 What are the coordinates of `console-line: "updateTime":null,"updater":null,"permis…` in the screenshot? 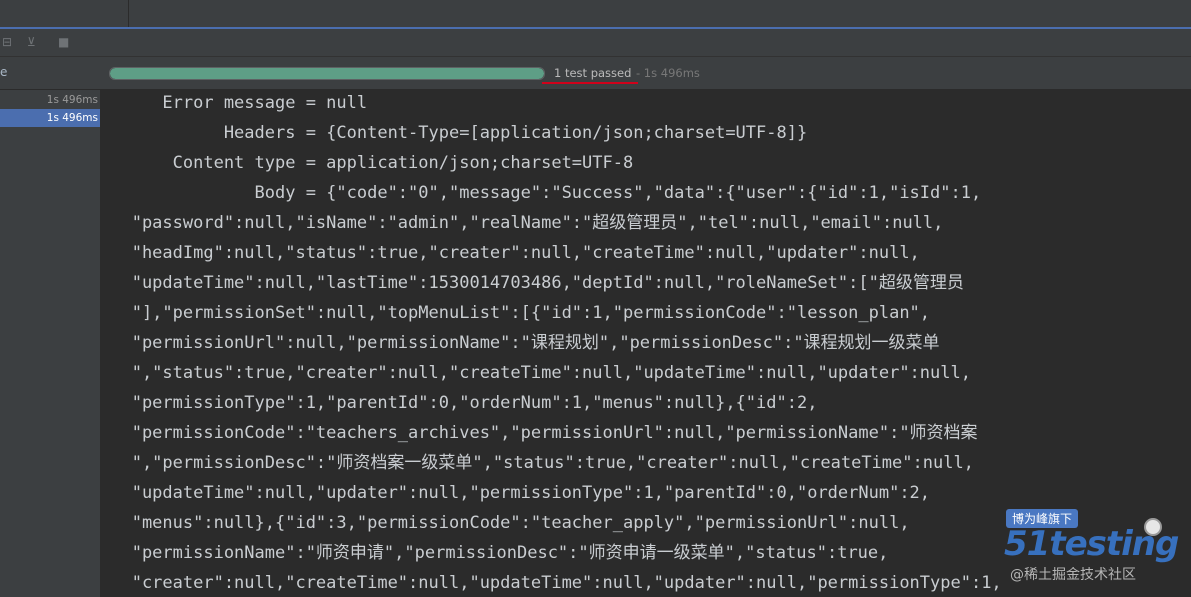 It's located at (516, 493).